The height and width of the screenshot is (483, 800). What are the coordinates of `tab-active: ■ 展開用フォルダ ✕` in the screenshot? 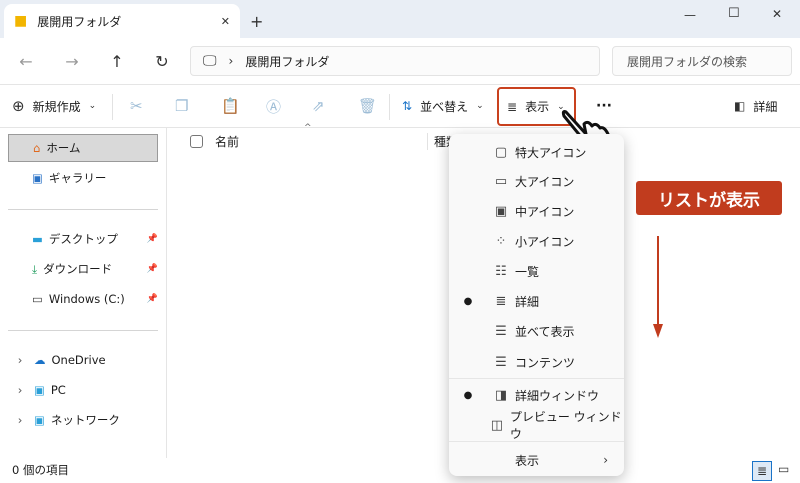 It's located at (122, 21).